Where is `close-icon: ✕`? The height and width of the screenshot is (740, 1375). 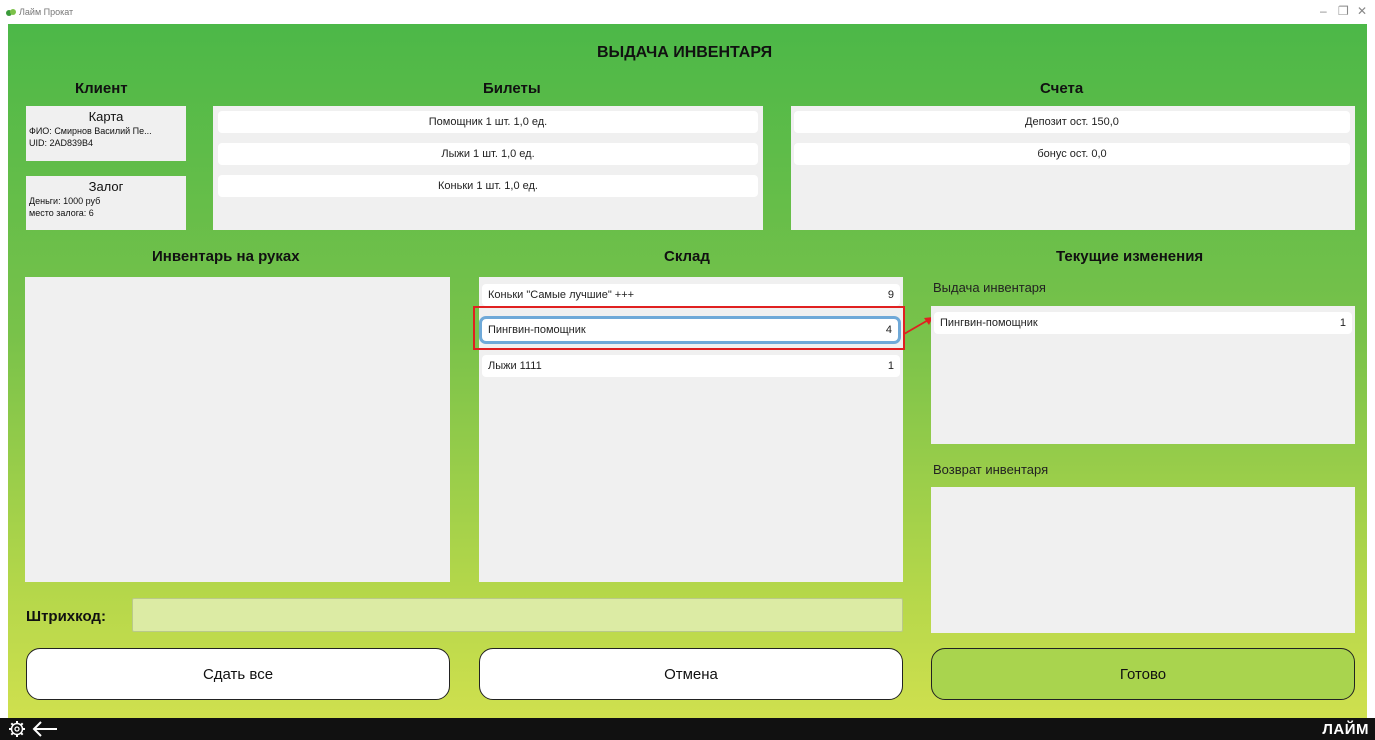
close-icon: ✕ is located at coordinates (1362, 11).